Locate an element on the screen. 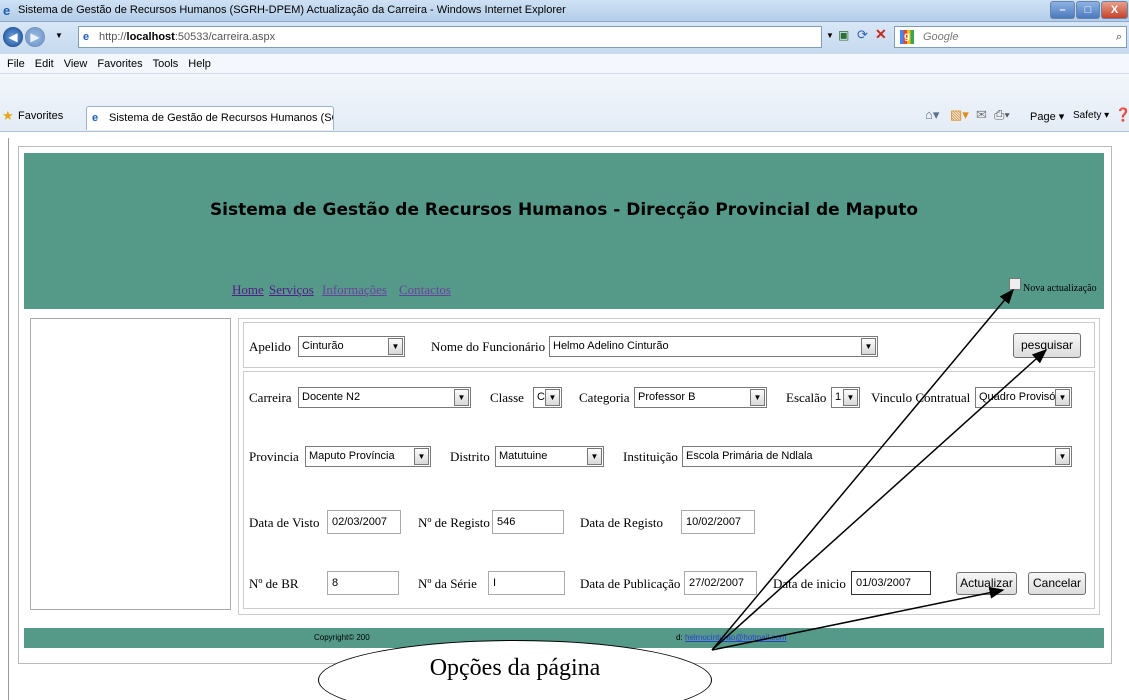  arrow-to-checkbox is located at coordinates (862, 469).